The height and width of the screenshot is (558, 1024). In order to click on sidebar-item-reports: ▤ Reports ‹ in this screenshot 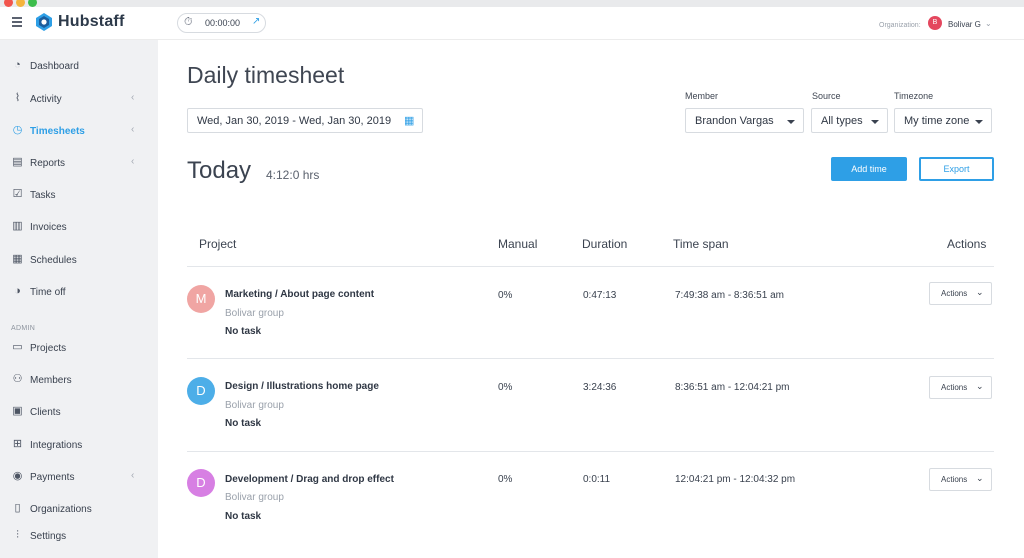, I will do `click(79, 164)`.